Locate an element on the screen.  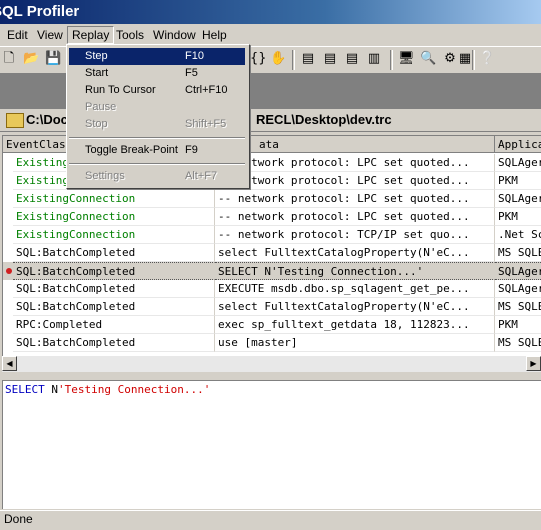
scroll-left-button: ◀ is located at coordinates (9, 363).